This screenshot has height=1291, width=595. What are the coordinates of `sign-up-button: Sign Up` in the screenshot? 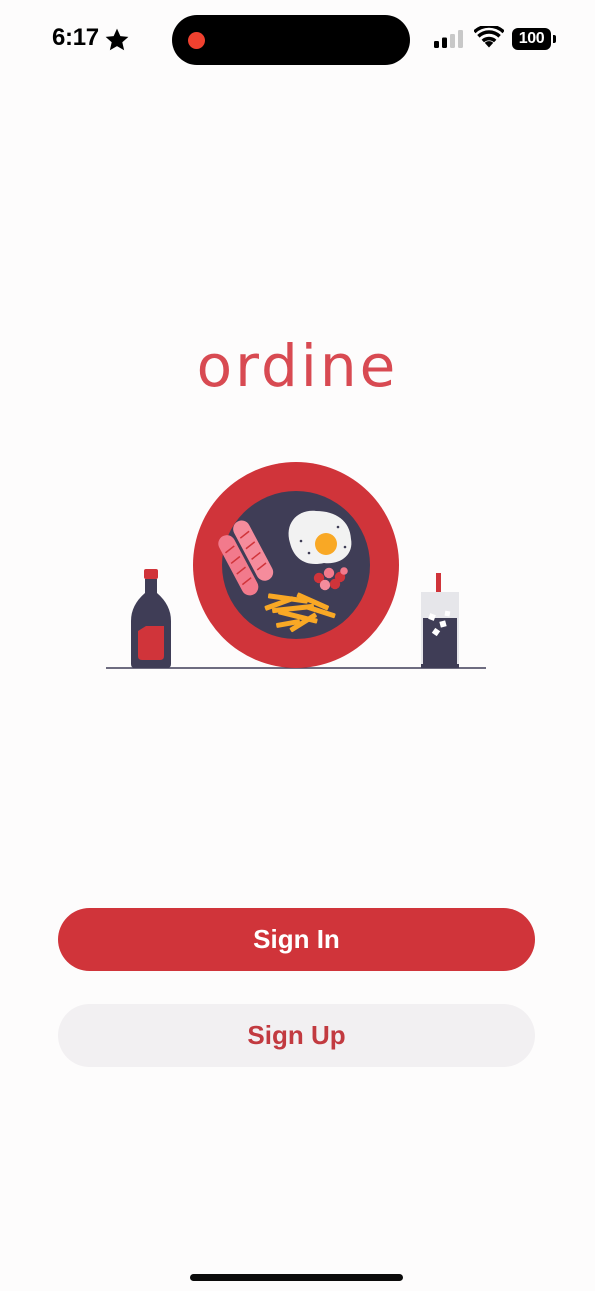 It's located at (296, 1035).